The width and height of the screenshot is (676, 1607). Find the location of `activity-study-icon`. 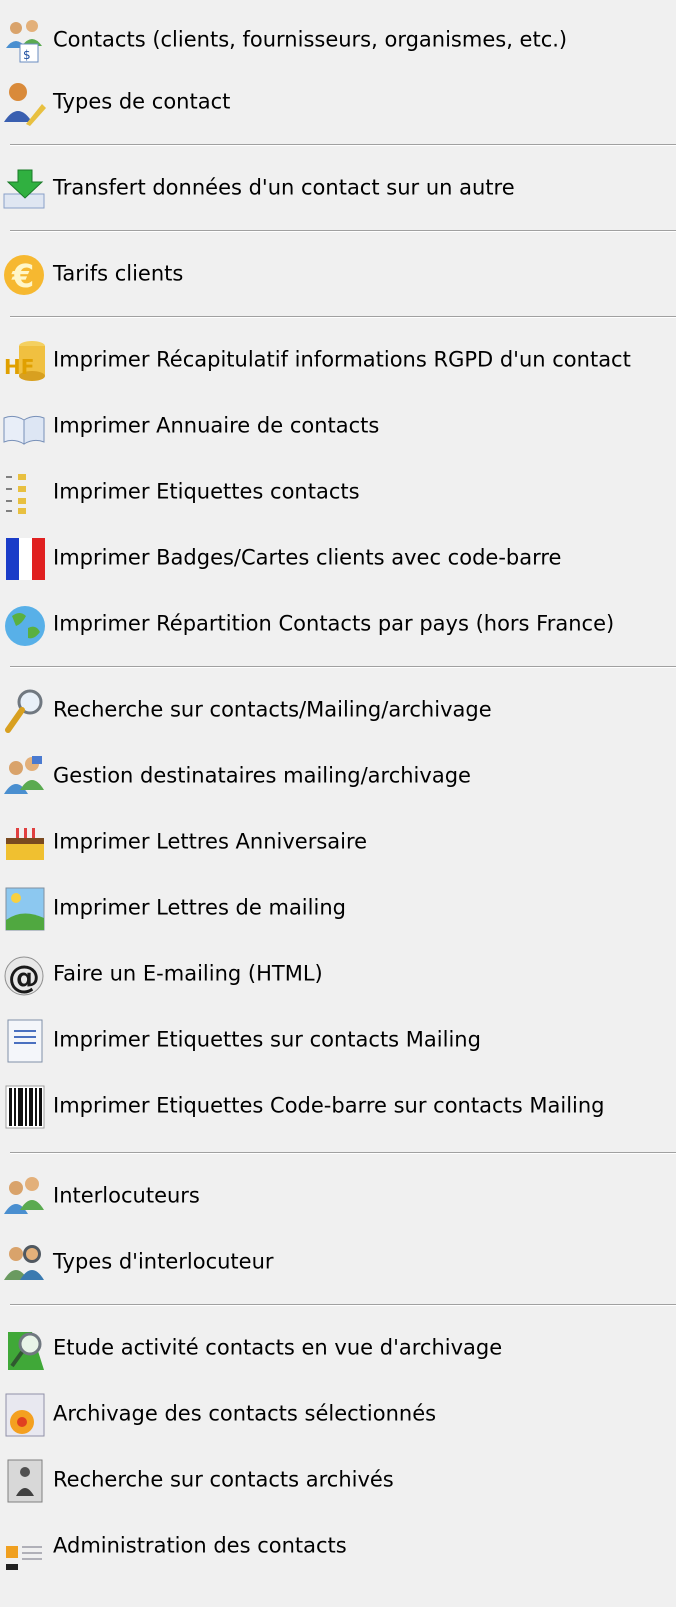

activity-study-icon is located at coordinates (25, 1349).